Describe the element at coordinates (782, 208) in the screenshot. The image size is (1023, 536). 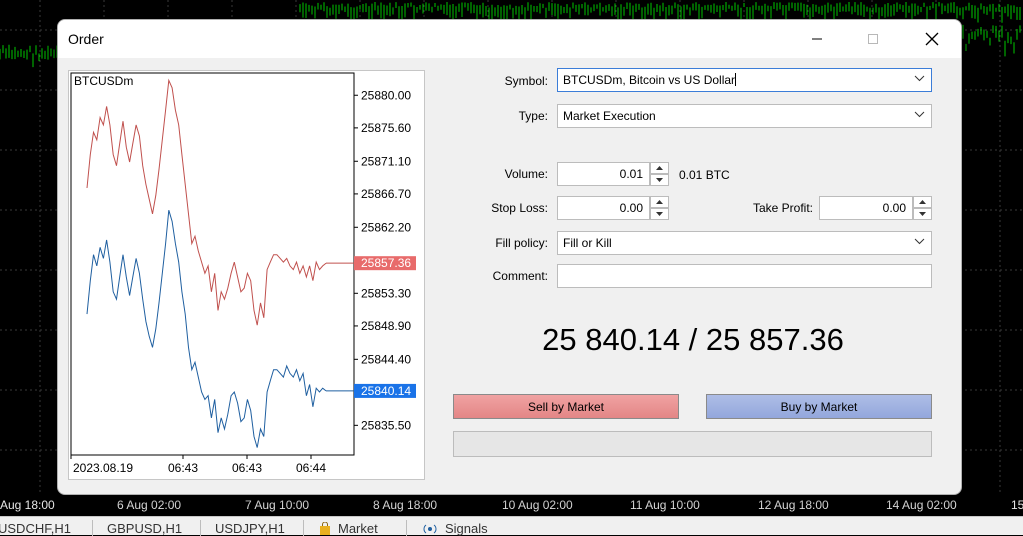
I see `take-profit-label: Take Profit:` at that location.